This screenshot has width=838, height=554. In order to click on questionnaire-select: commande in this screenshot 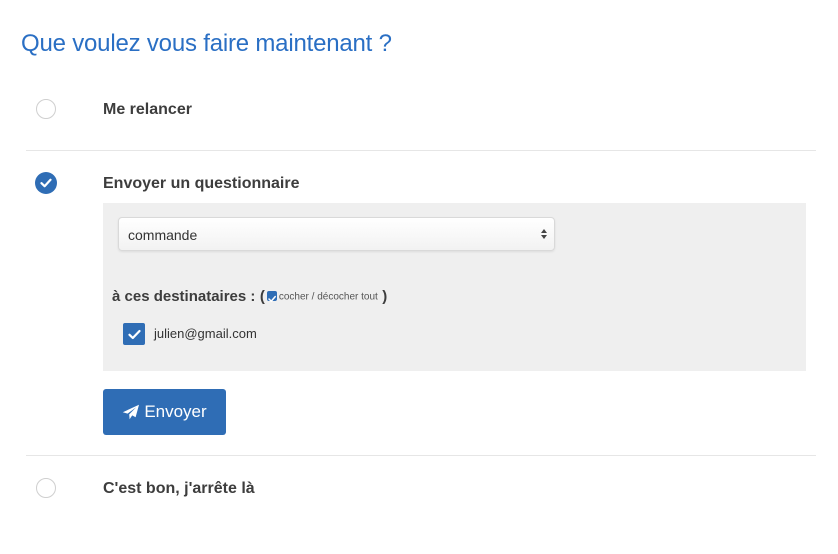, I will do `click(336, 234)`.